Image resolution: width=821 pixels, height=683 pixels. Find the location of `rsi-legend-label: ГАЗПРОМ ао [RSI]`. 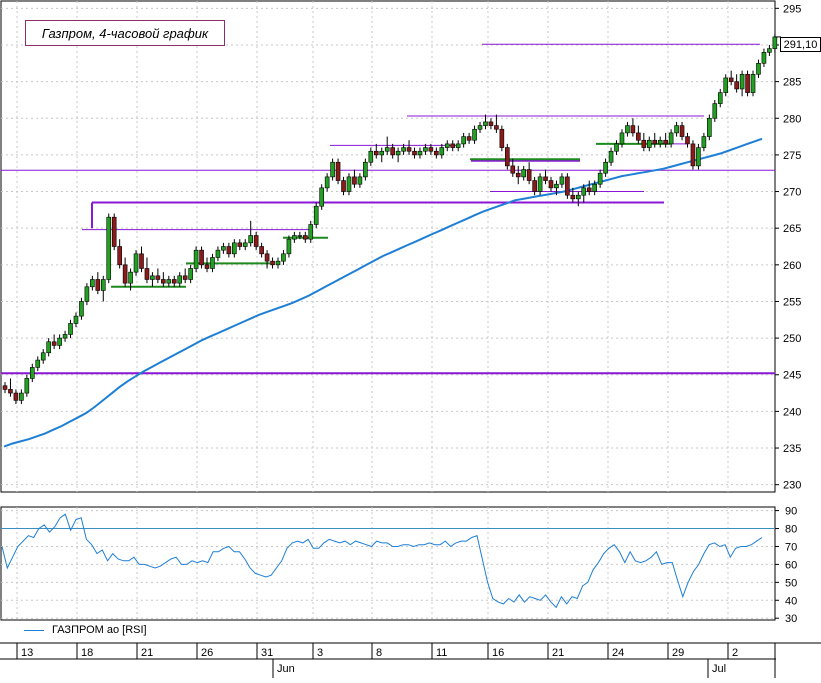

rsi-legend-label: ГАЗПРОМ ао [RSI] is located at coordinates (99, 630).